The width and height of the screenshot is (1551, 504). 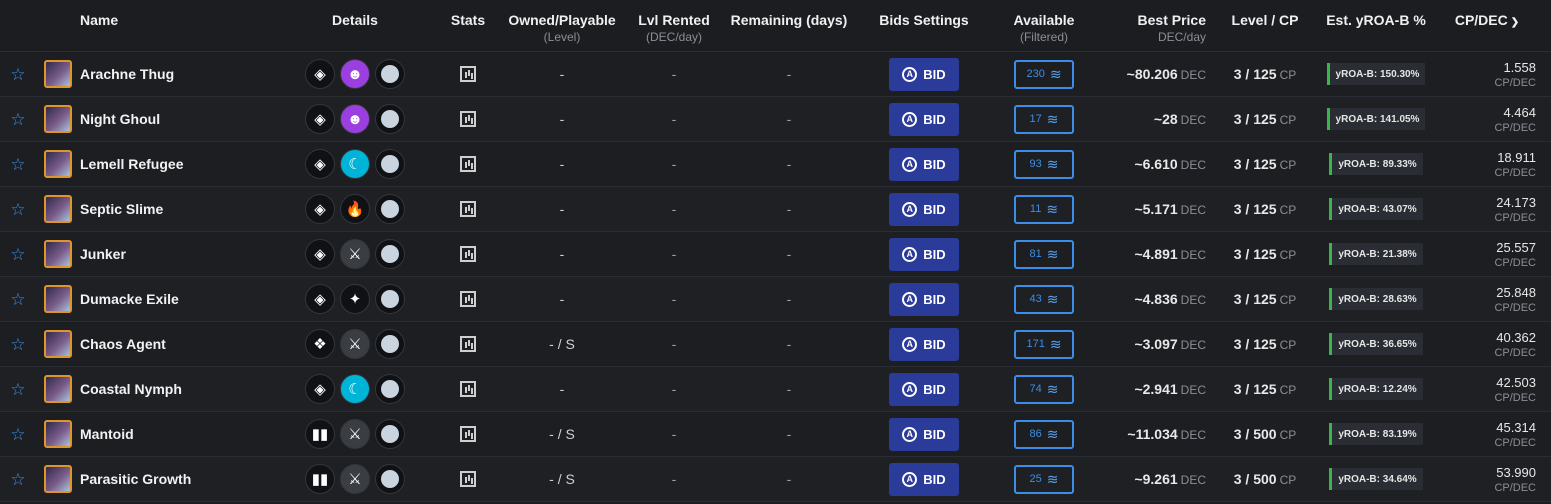 I want to click on card-name: Dumacke Exile, so click(x=177, y=299).